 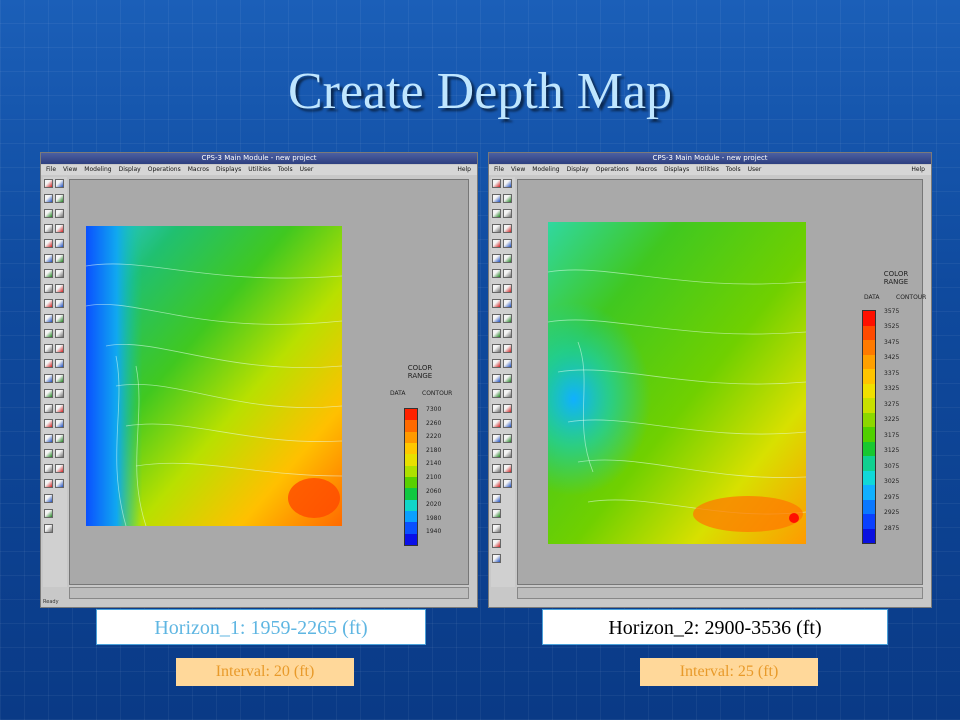 What do you see at coordinates (545, 170) in the screenshot?
I see `menu-modeling: Modeling` at bounding box center [545, 170].